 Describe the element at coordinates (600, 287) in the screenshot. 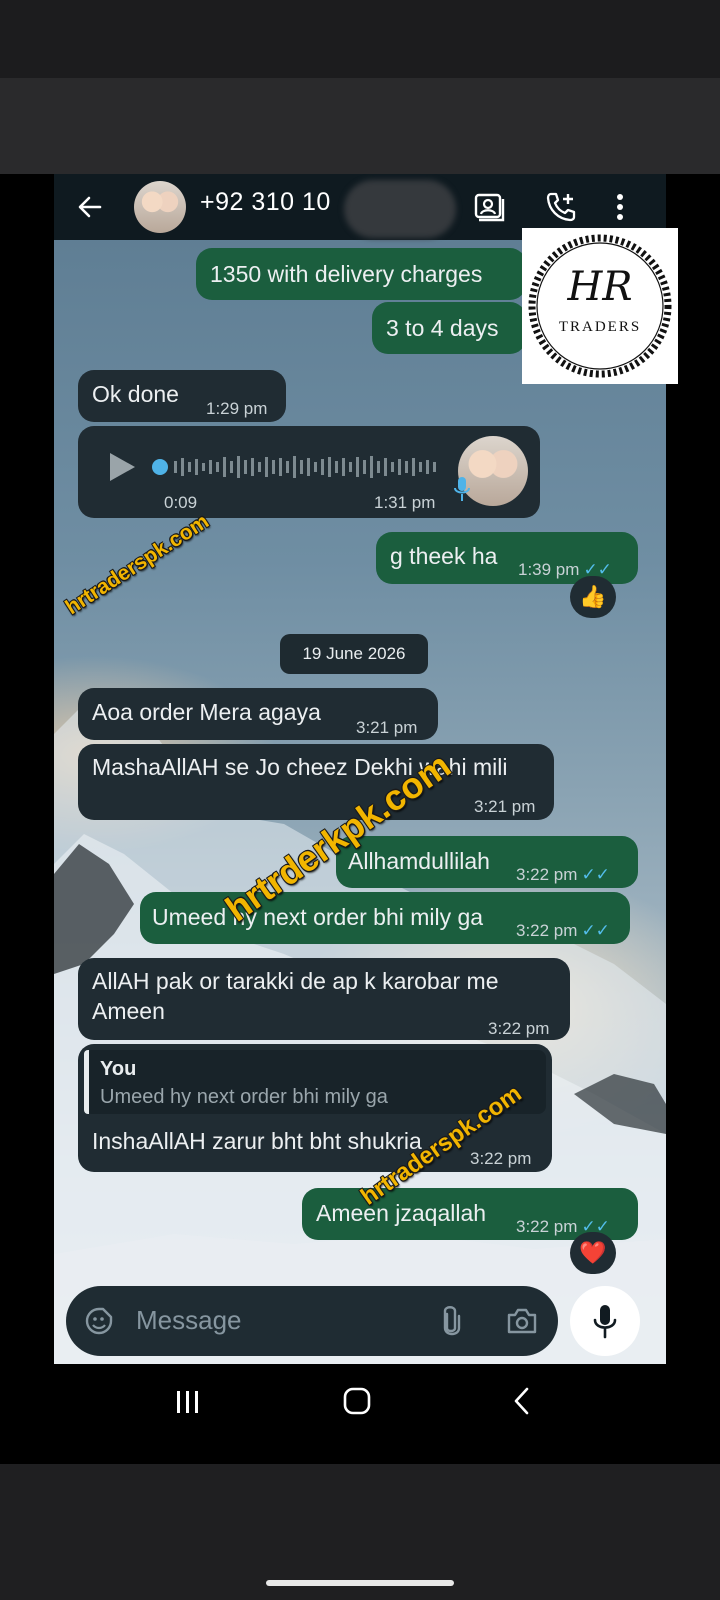

I see `logo-monogram: HR` at that location.